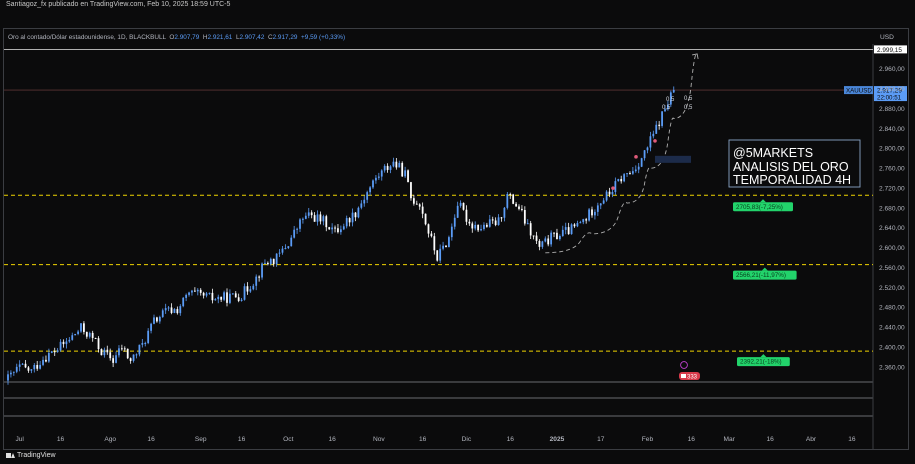 This screenshot has width=915, height=464. Describe the element at coordinates (892, 328) in the screenshot. I see `y-tick-label: 2.440,00` at that location.